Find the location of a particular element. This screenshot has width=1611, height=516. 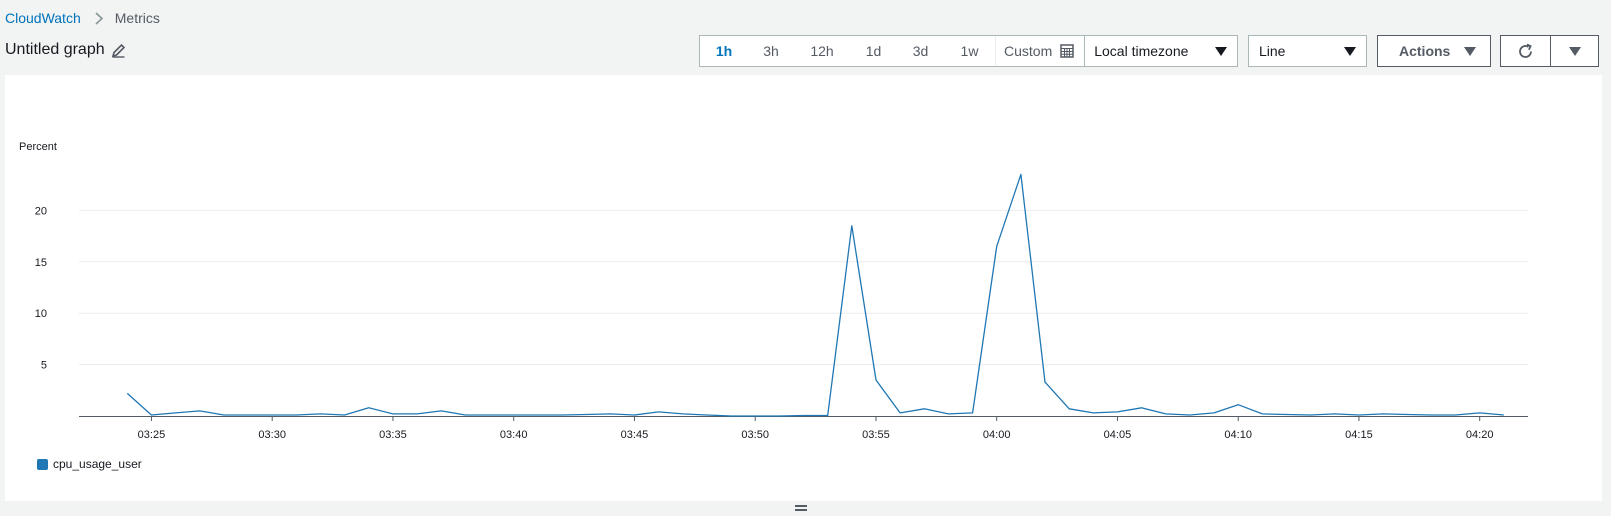

period-label: 1w is located at coordinates (969, 51).